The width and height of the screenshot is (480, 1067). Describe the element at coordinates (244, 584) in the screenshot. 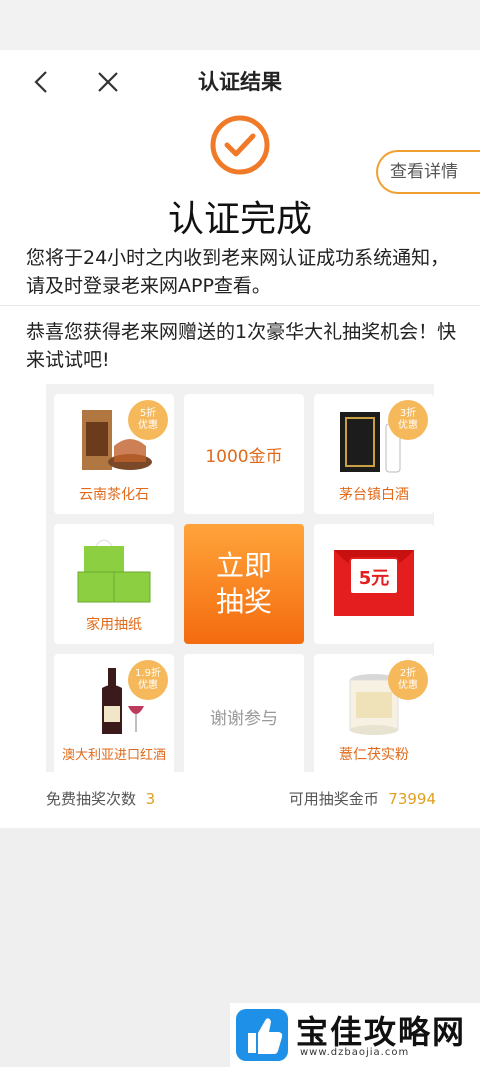

I see `draw-button: 立即 抽奖` at that location.